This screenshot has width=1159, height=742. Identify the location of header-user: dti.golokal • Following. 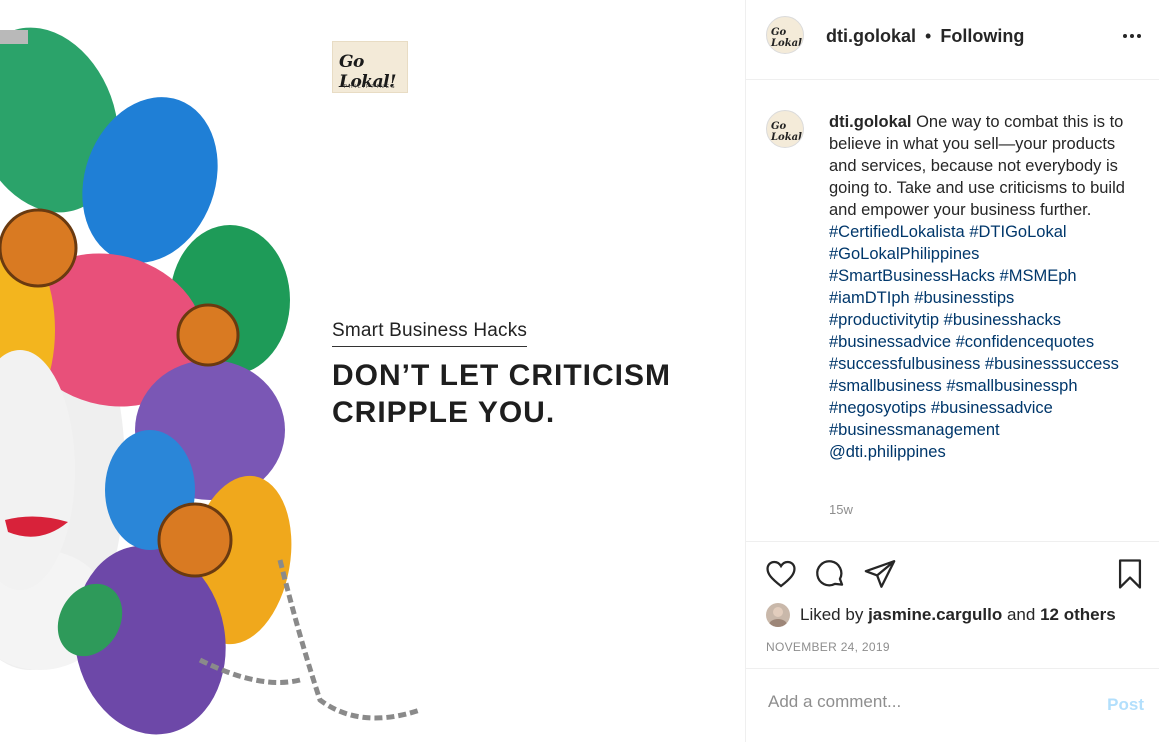
(925, 36).